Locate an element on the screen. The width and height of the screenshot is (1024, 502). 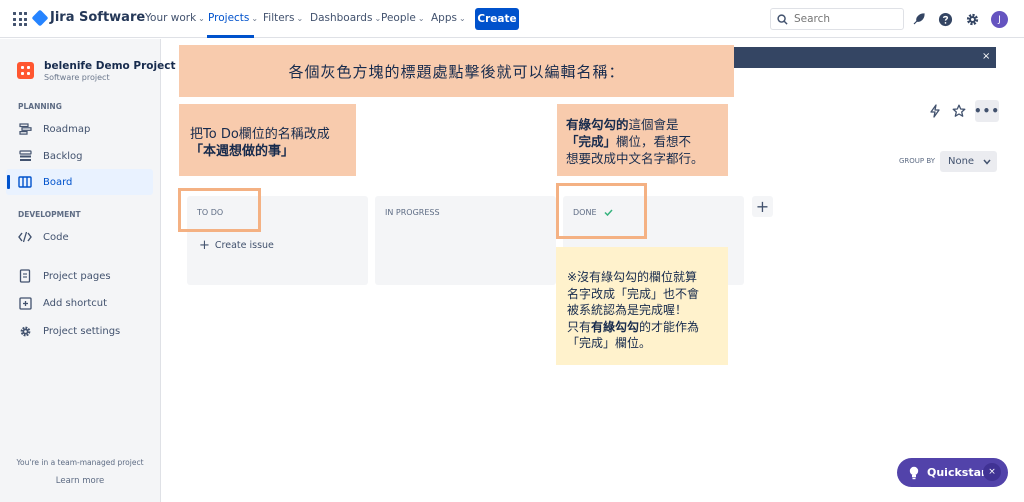
sidebar-item-roadmap: Roadmap is located at coordinates (79, 129).